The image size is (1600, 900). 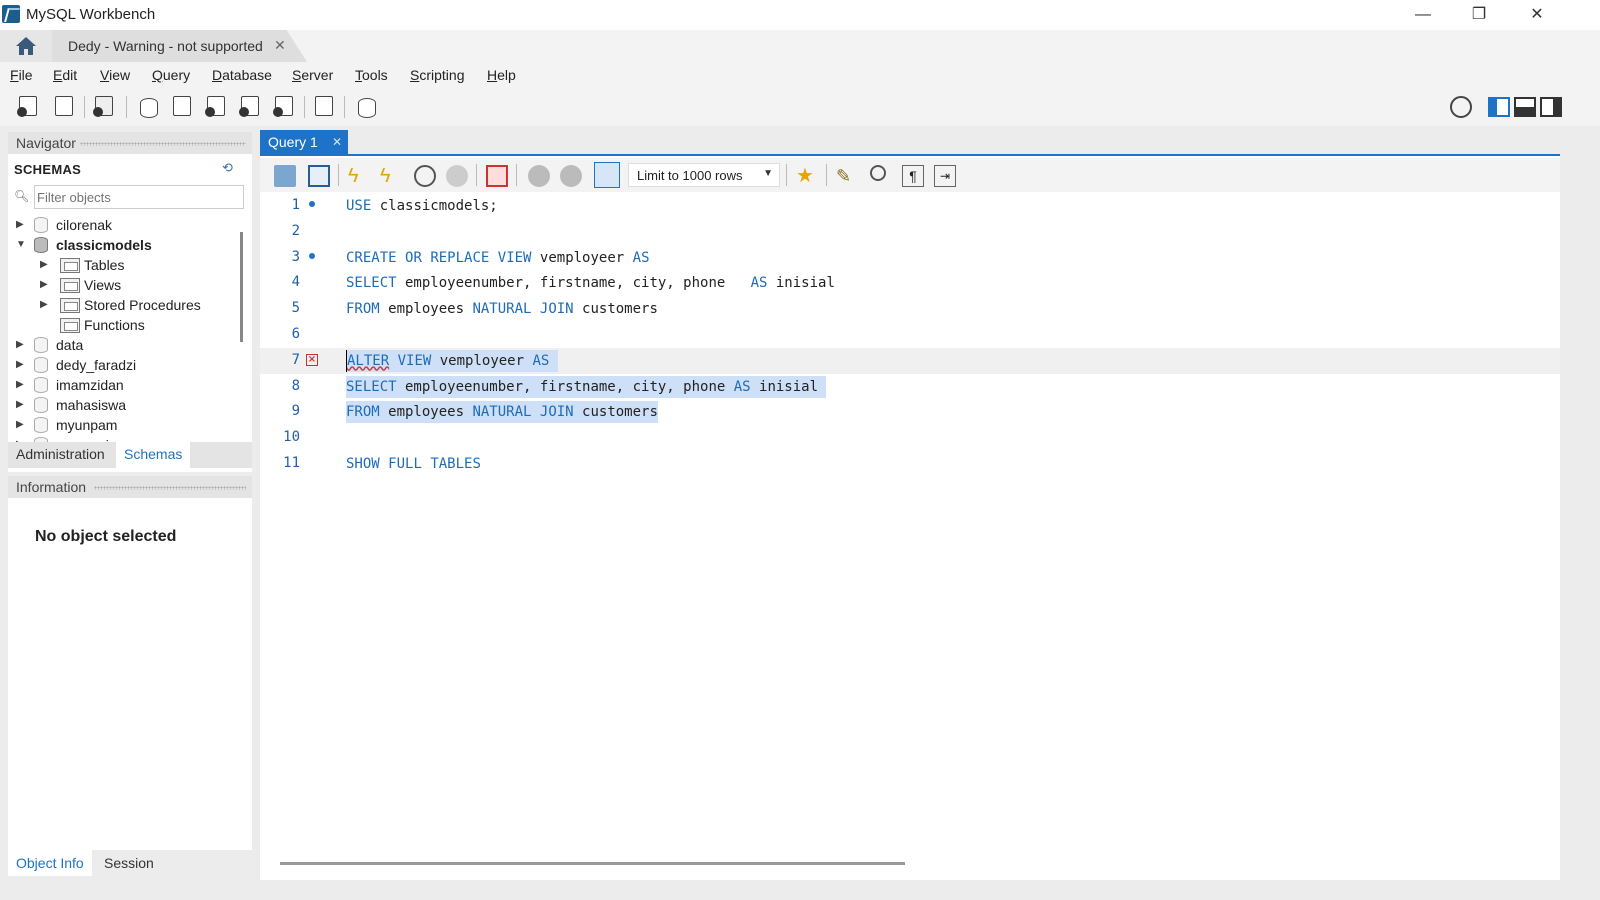 What do you see at coordinates (1423, 15) in the screenshot?
I see `minimize-button: —` at bounding box center [1423, 15].